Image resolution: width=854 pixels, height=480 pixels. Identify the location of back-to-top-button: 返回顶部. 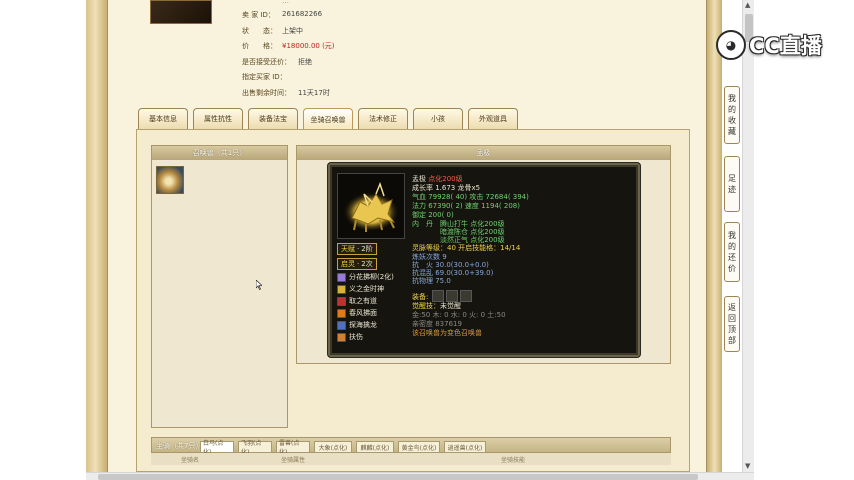
(732, 324).